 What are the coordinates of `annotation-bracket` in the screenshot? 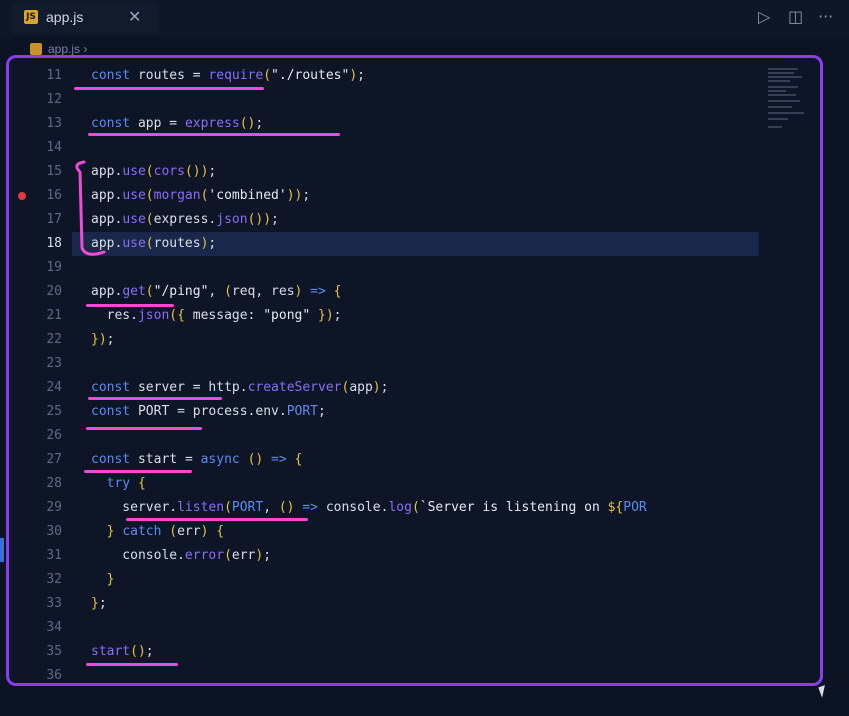 It's located at (90, 208).